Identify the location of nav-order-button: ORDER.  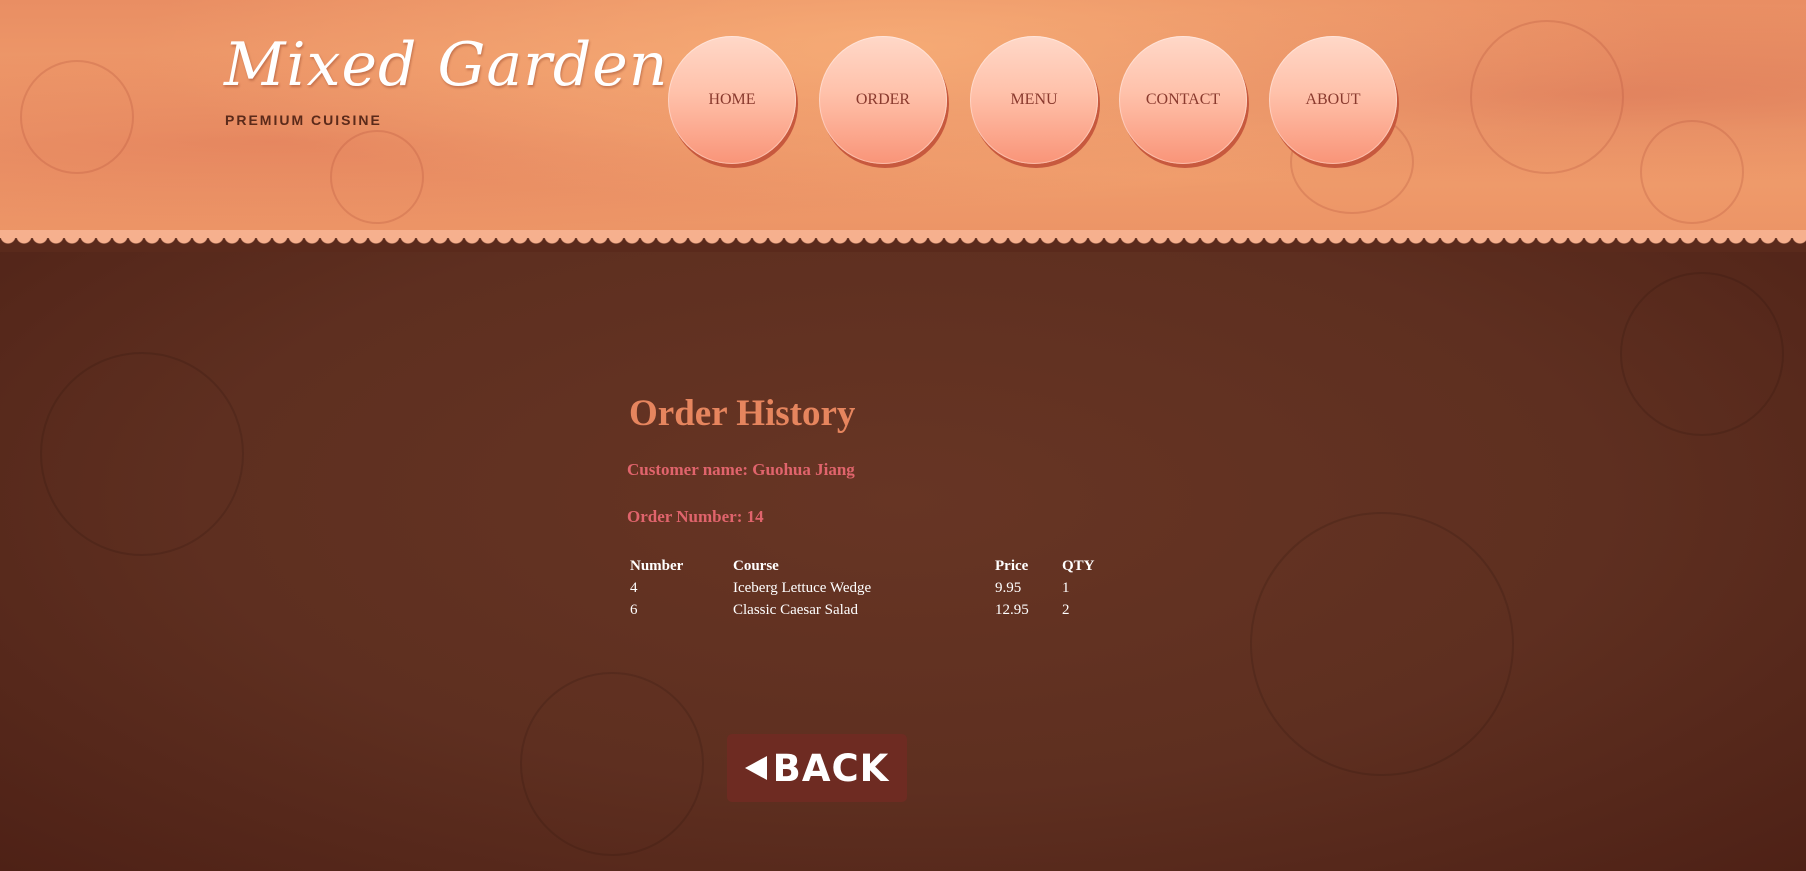
(883, 100).